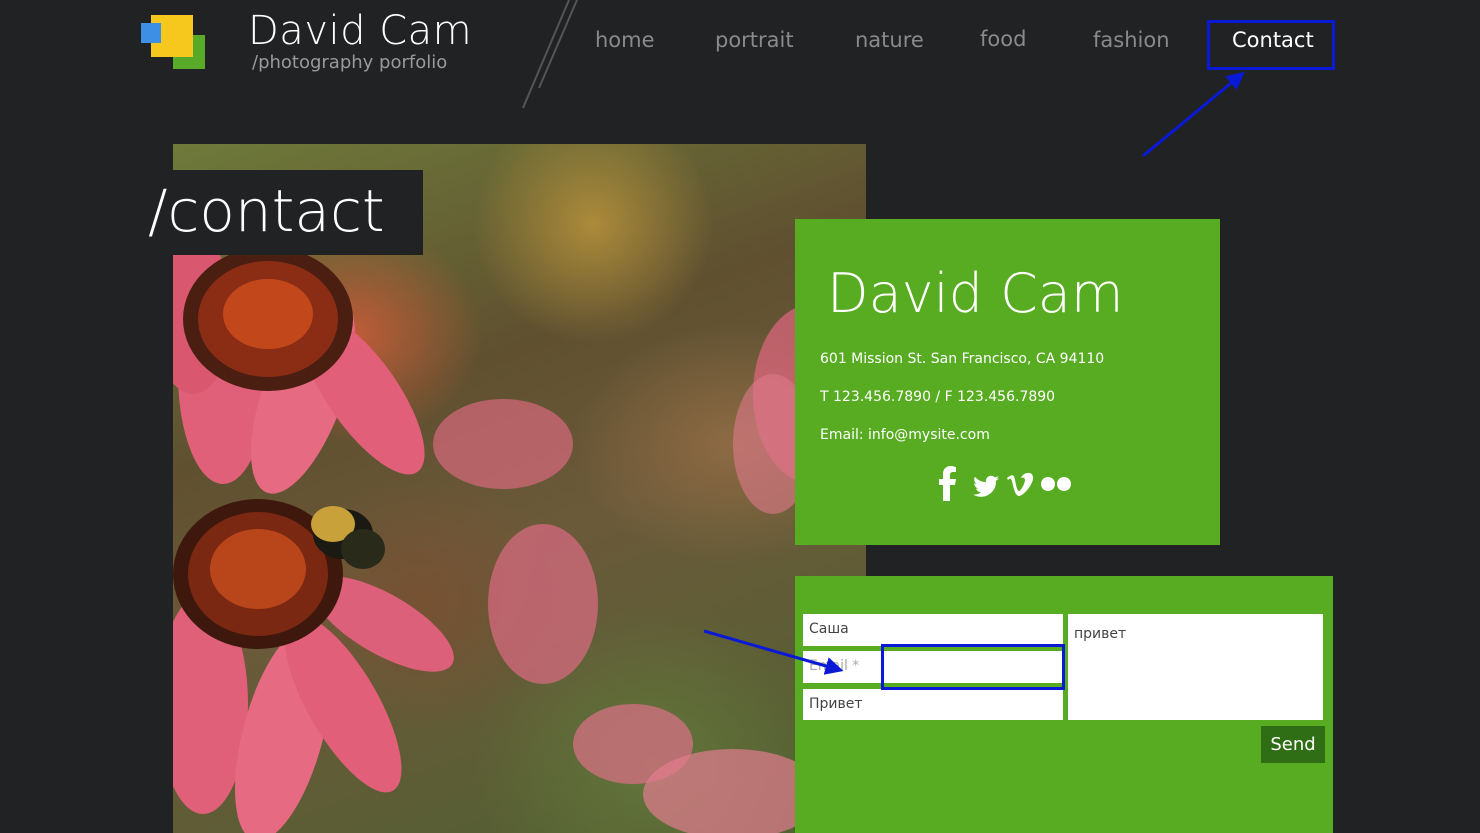 This screenshot has height=833, width=1480. I want to click on arrow-to-contact, so click(1193, 114).